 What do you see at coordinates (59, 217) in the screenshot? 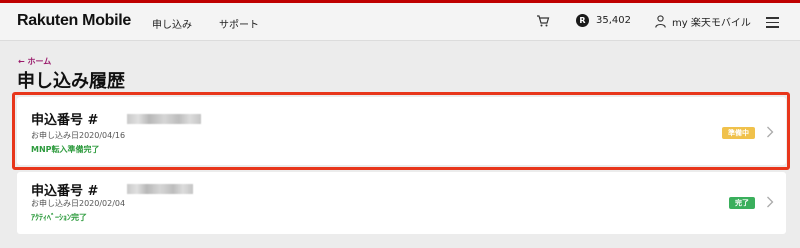
I see `order-status-note: ｱｸﾃｨﾍﾞｰｼｮﾝ完了` at bounding box center [59, 217].